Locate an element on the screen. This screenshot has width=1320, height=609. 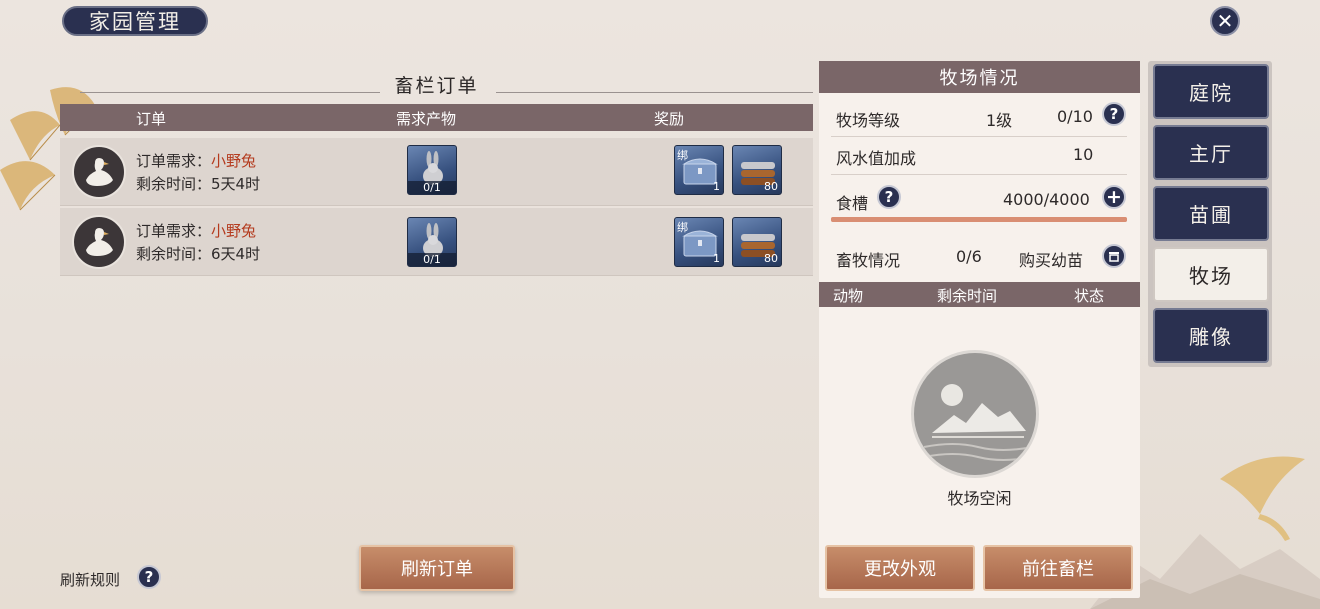
fengshui-row: 风水值加成 10 is located at coordinates (979, 160).